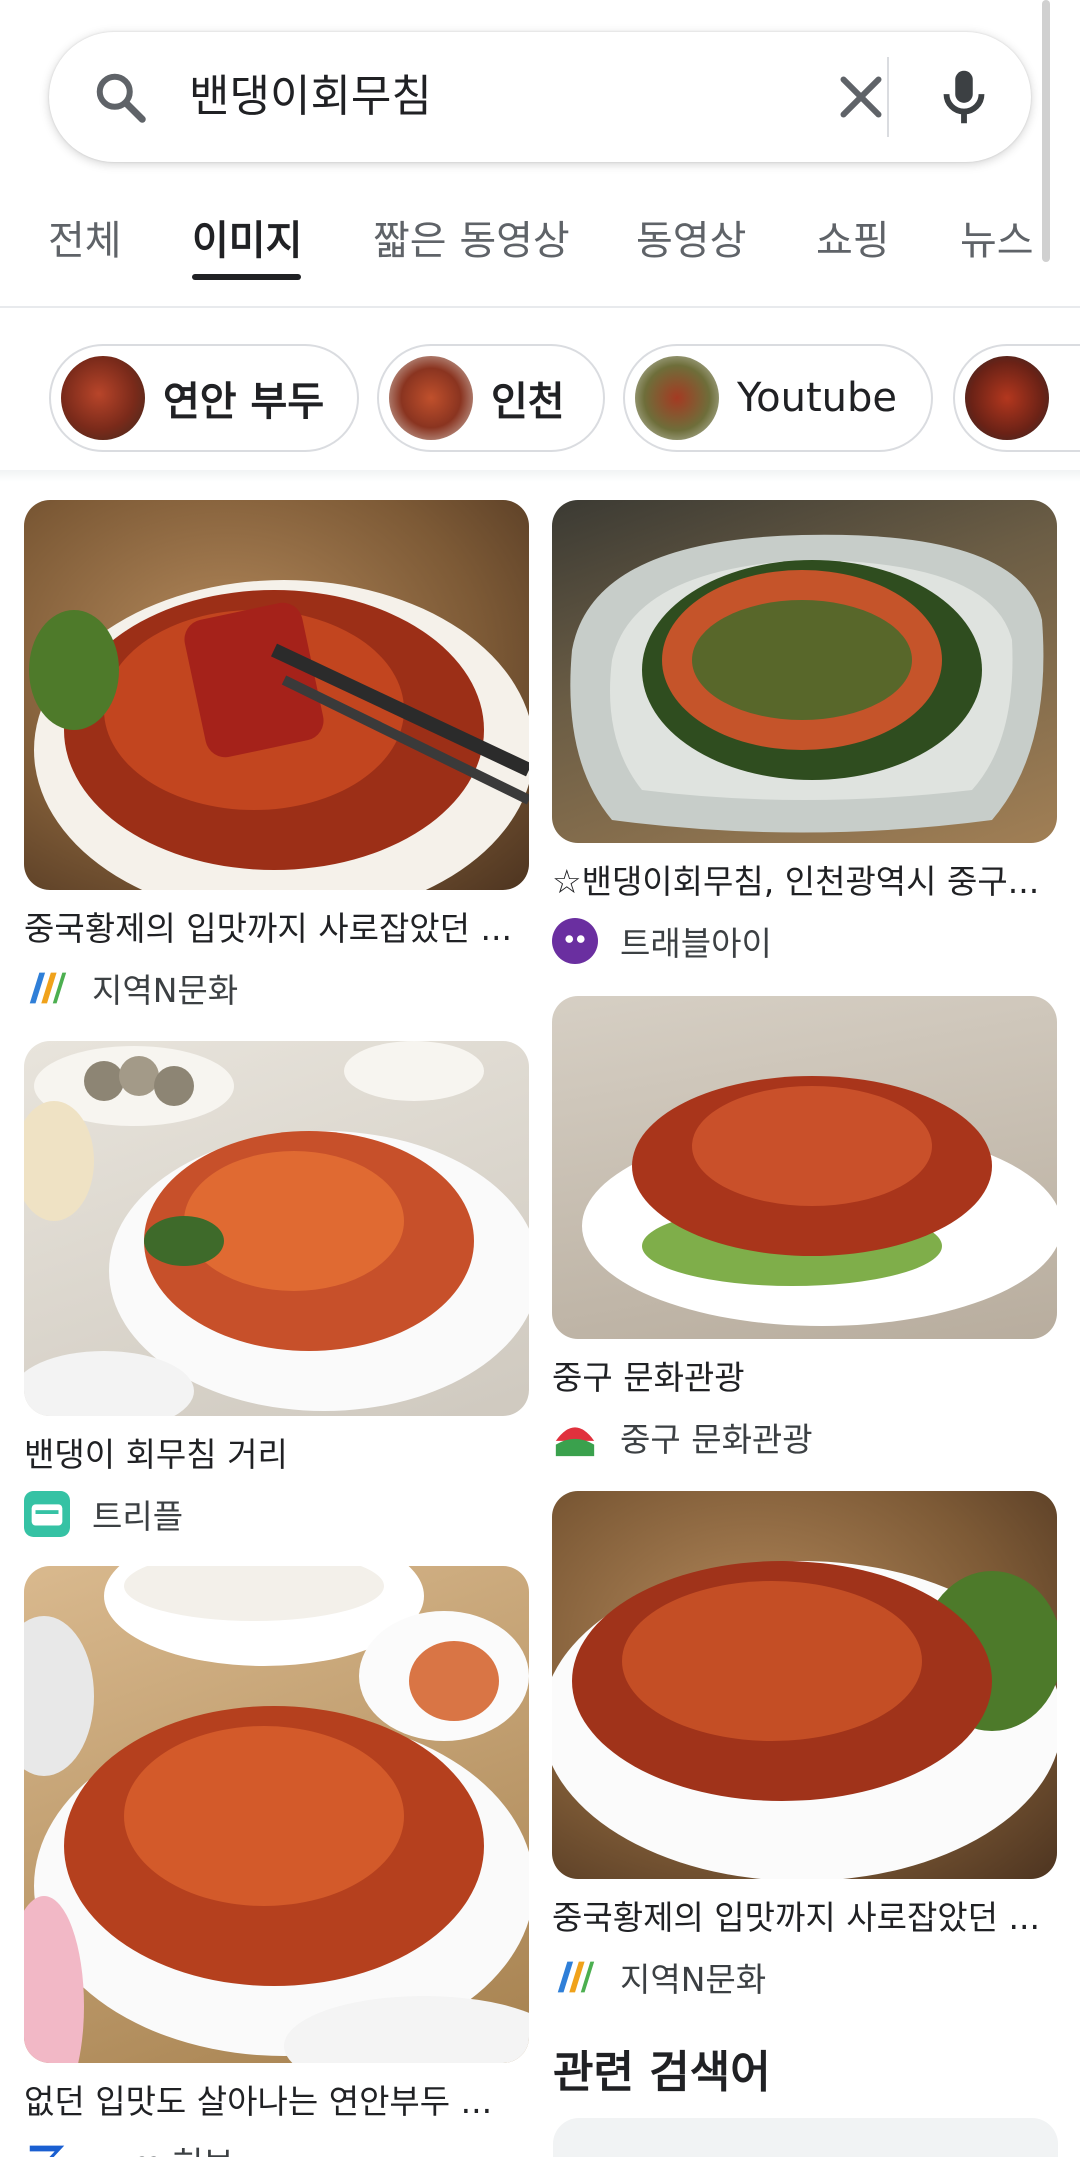 The width and height of the screenshot is (1080, 2157). I want to click on filter-chips: 연안 부두 인천 Youtube, so click(540, 399).